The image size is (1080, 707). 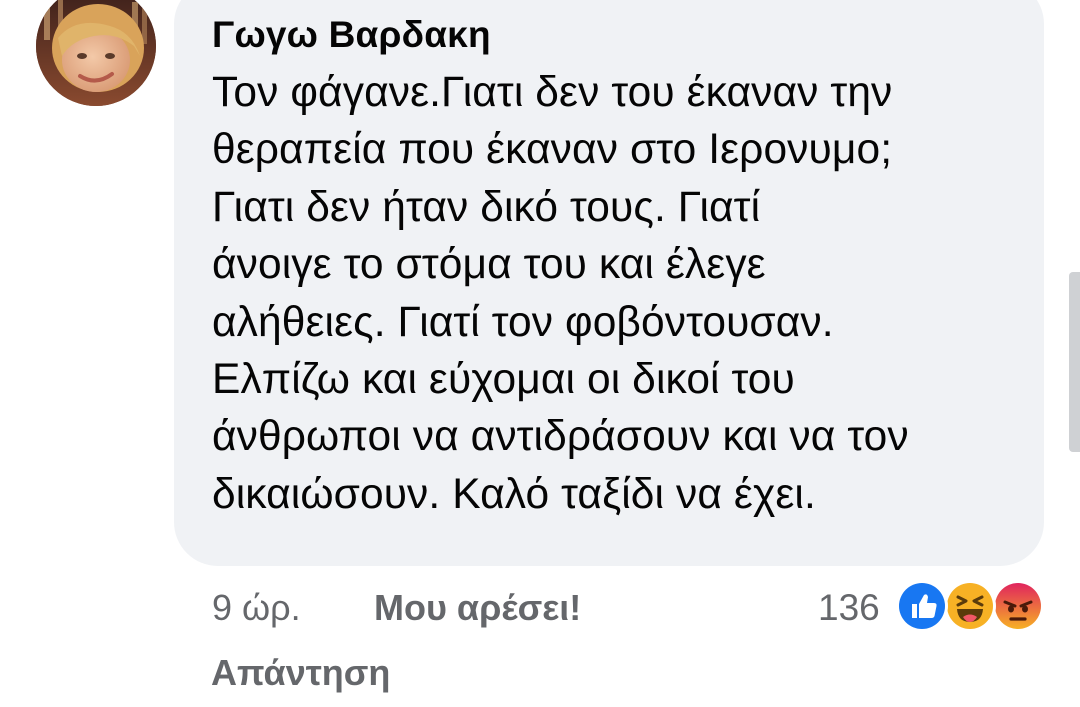 What do you see at coordinates (351, 35) in the screenshot?
I see `comment-author-name: Γωγω Βαρδακη` at bounding box center [351, 35].